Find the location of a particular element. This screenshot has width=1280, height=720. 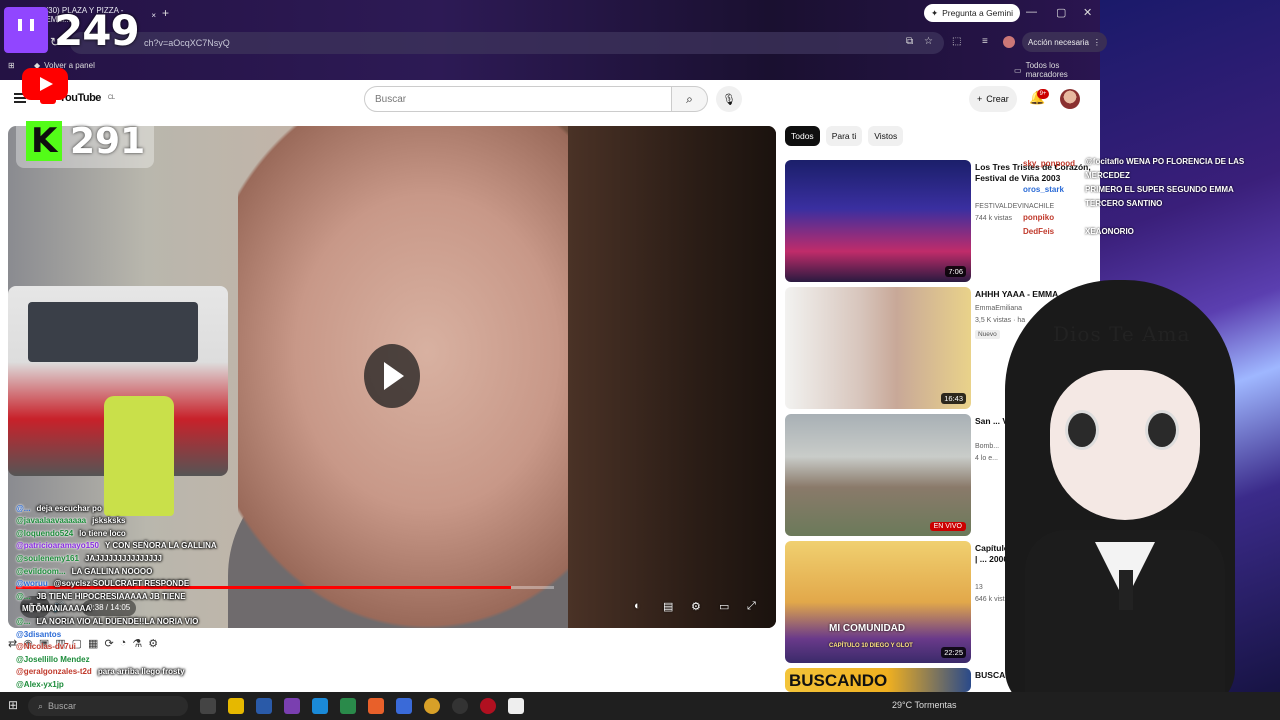

rotate-icon: ⟳ is located at coordinates (108, 643).